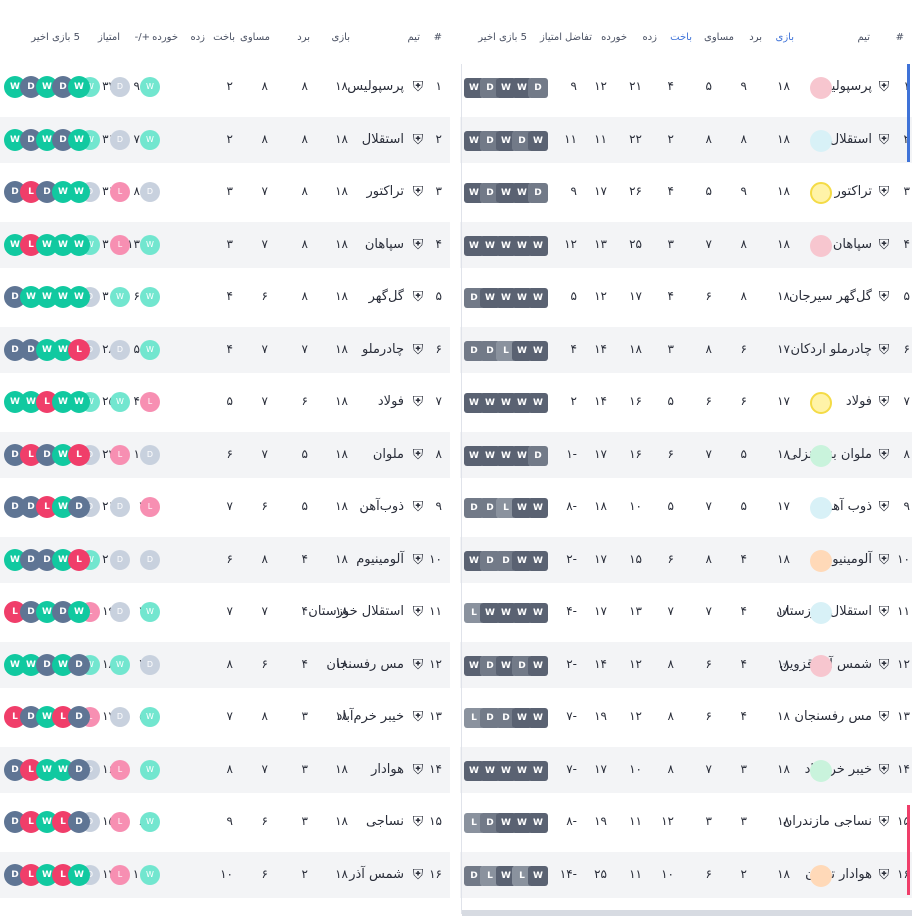 The height and width of the screenshot is (918, 912). What do you see at coordinates (225, 822) in the screenshot?
I see `table-row: ۱۵نساجی۱۸۳۶۹-۸۱۵⛨DLWDLWLD` at bounding box center [225, 822].